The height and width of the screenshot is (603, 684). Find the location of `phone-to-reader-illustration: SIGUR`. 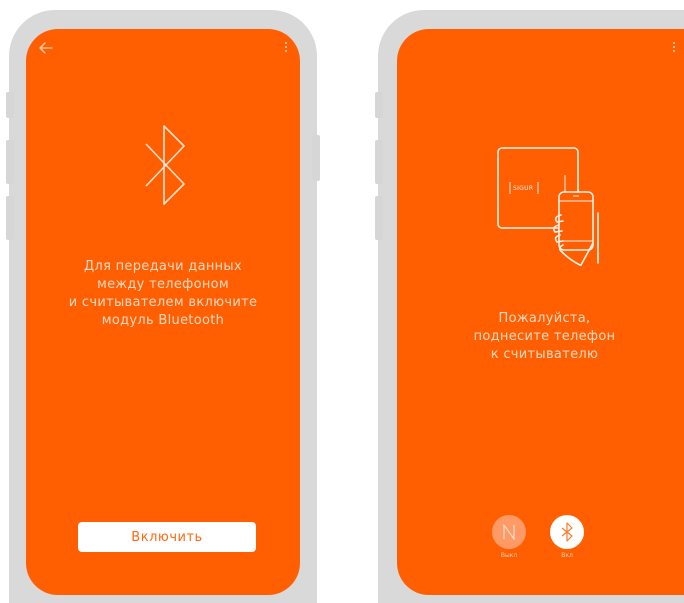

phone-to-reader-illustration: SIGUR is located at coordinates (552, 207).